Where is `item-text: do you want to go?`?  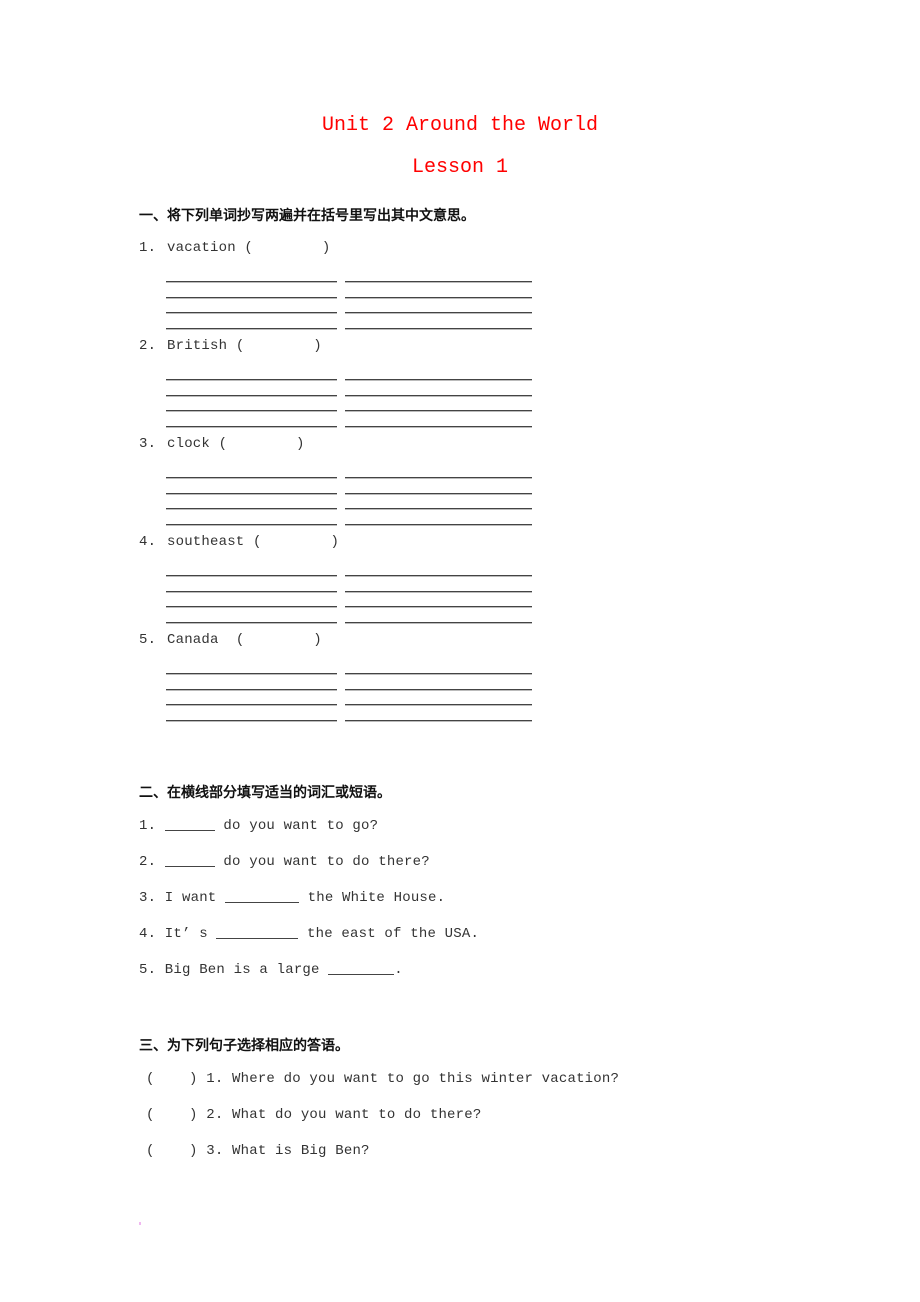
item-text: do you want to go? is located at coordinates (296, 826).